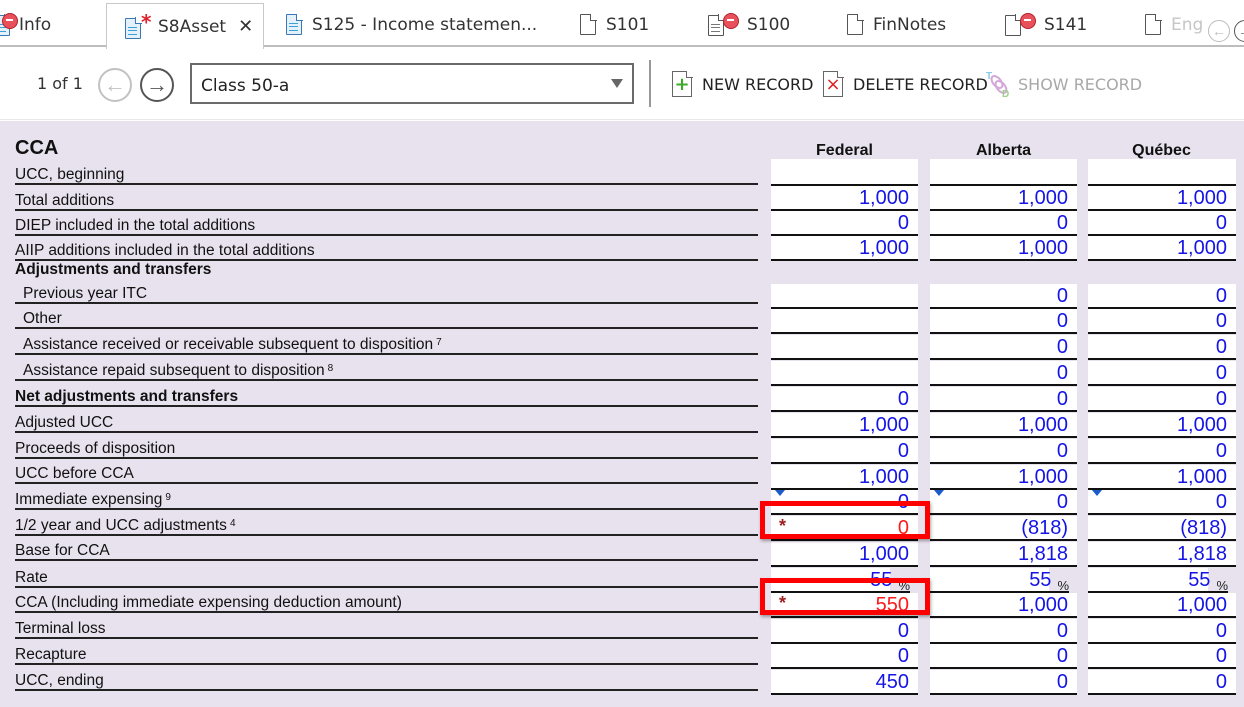  Describe the element at coordinates (1046, 24) in the screenshot. I see `tab-s141: S141` at that location.